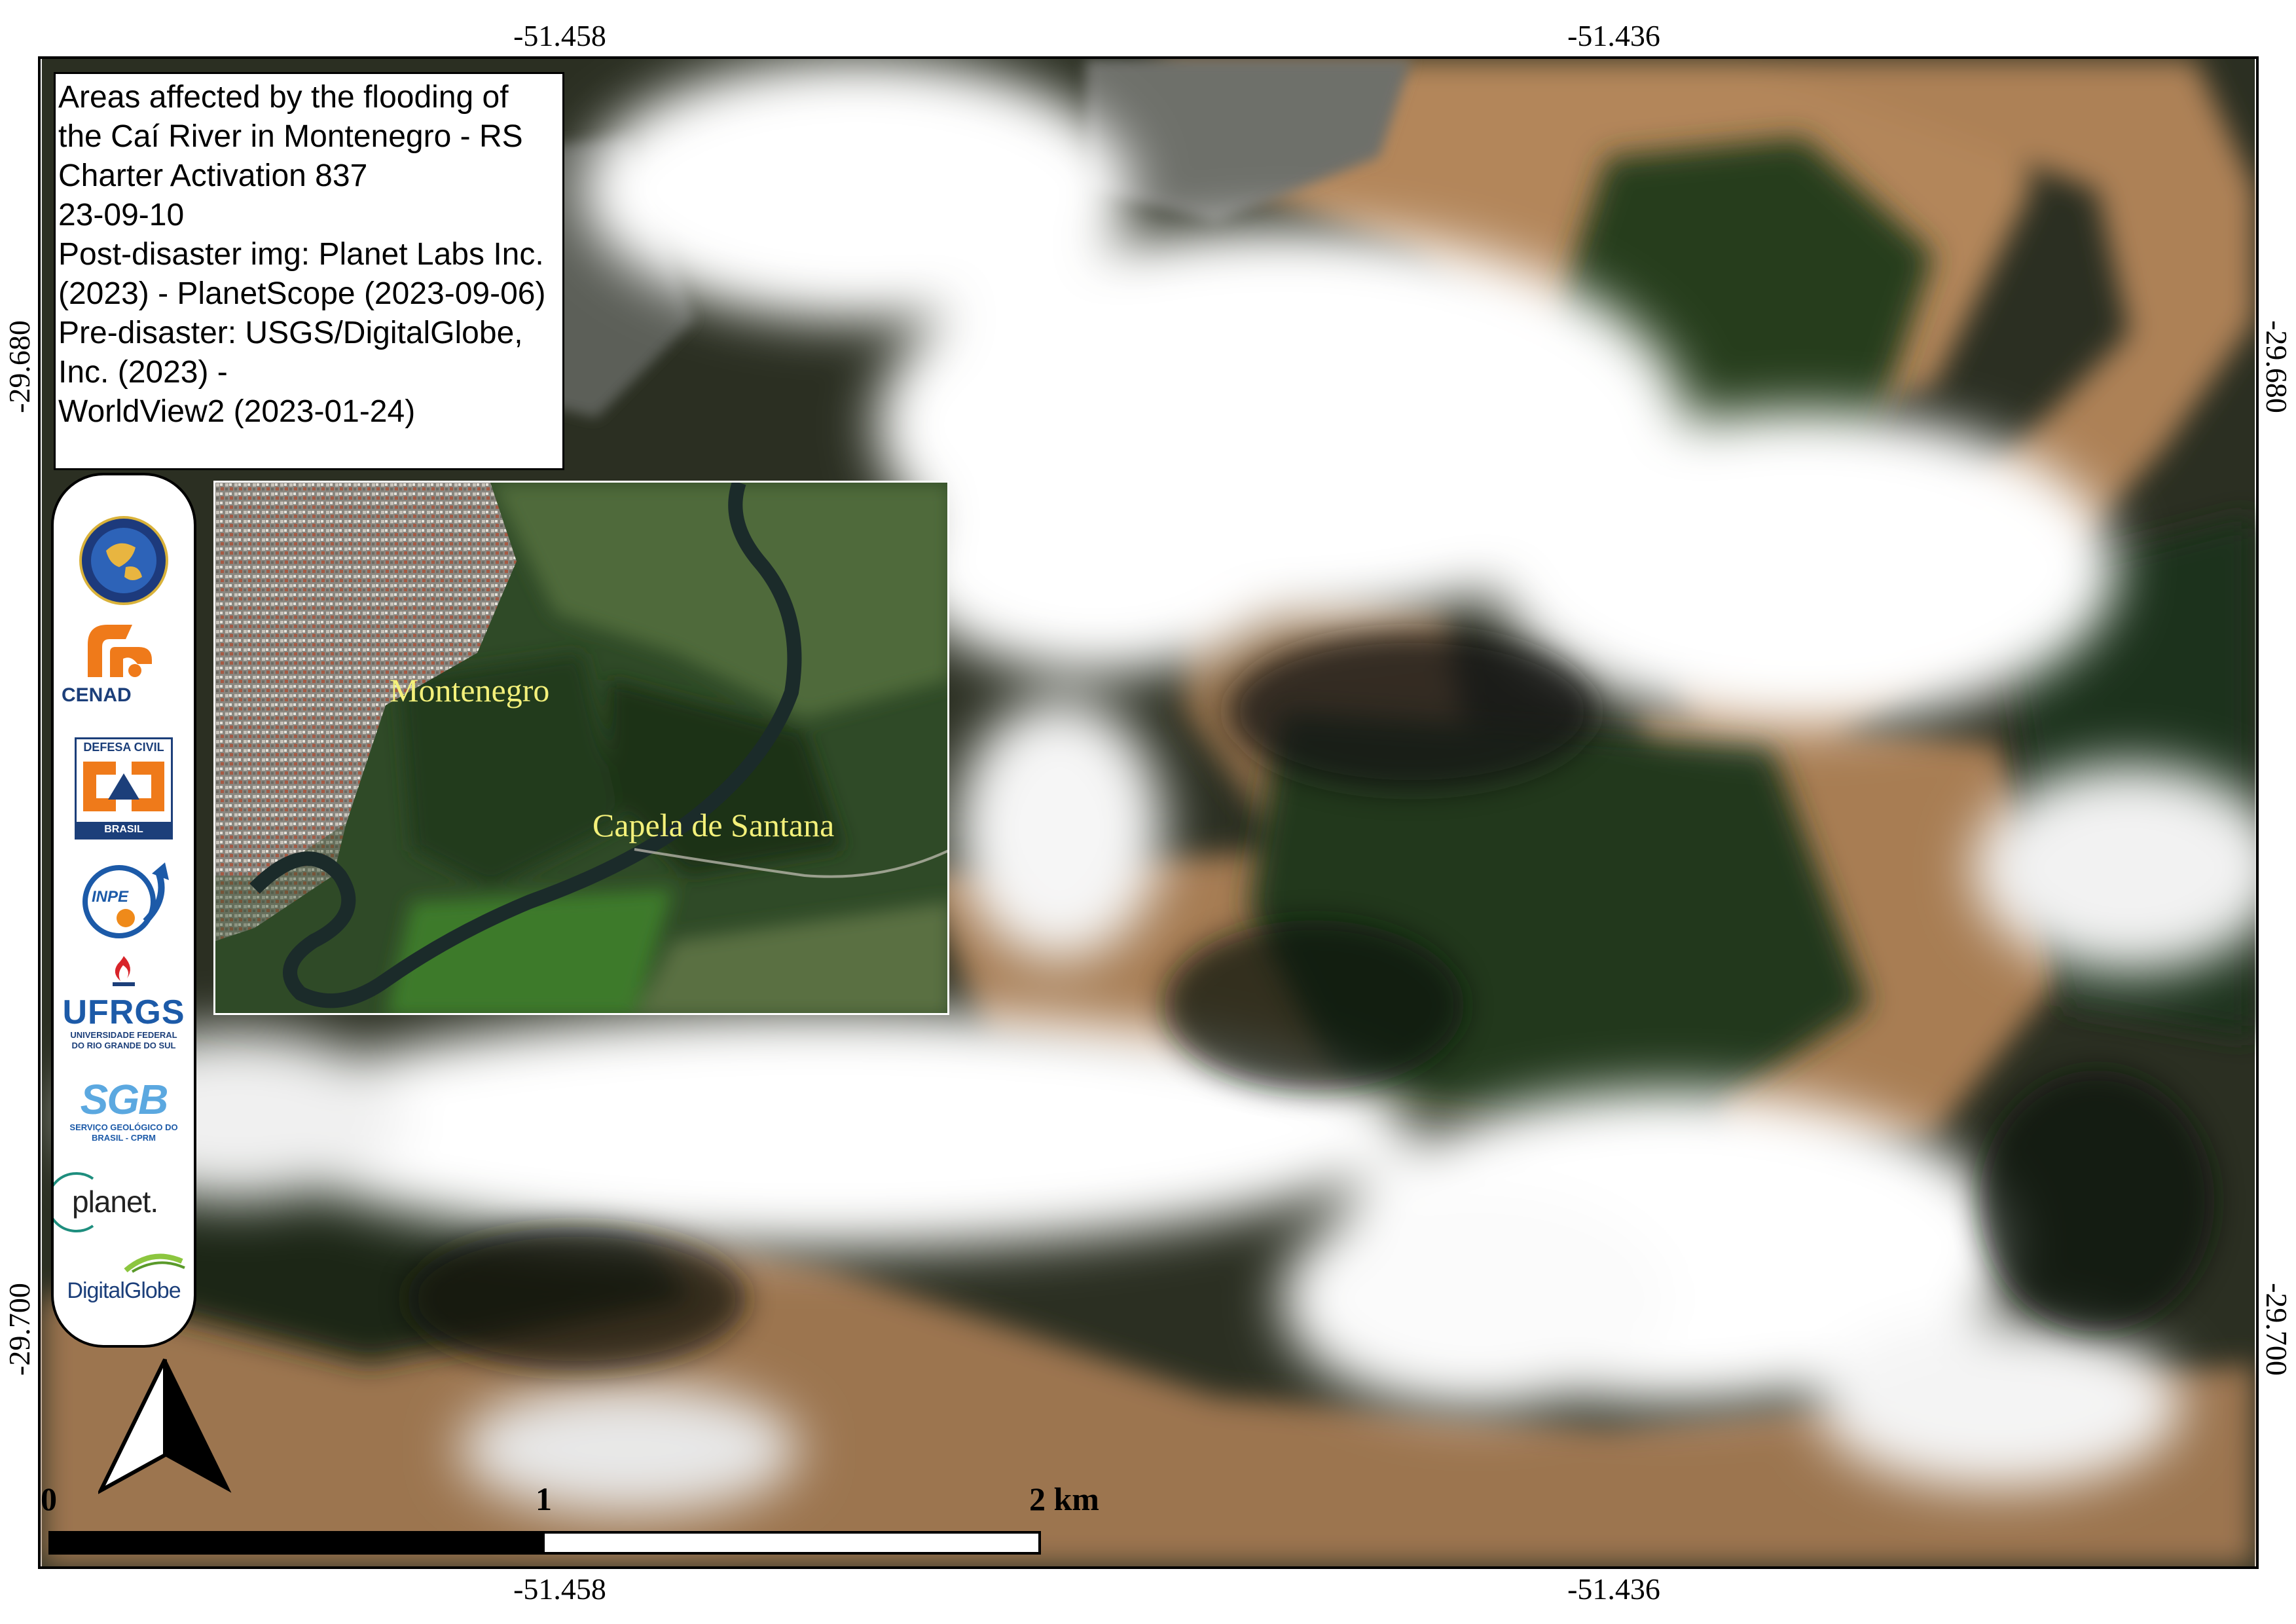 The image size is (2296, 1624). Describe the element at coordinates (124, 1290) in the screenshot. I see `digitalglobe-logo-text: DigitalGlobe` at that location.